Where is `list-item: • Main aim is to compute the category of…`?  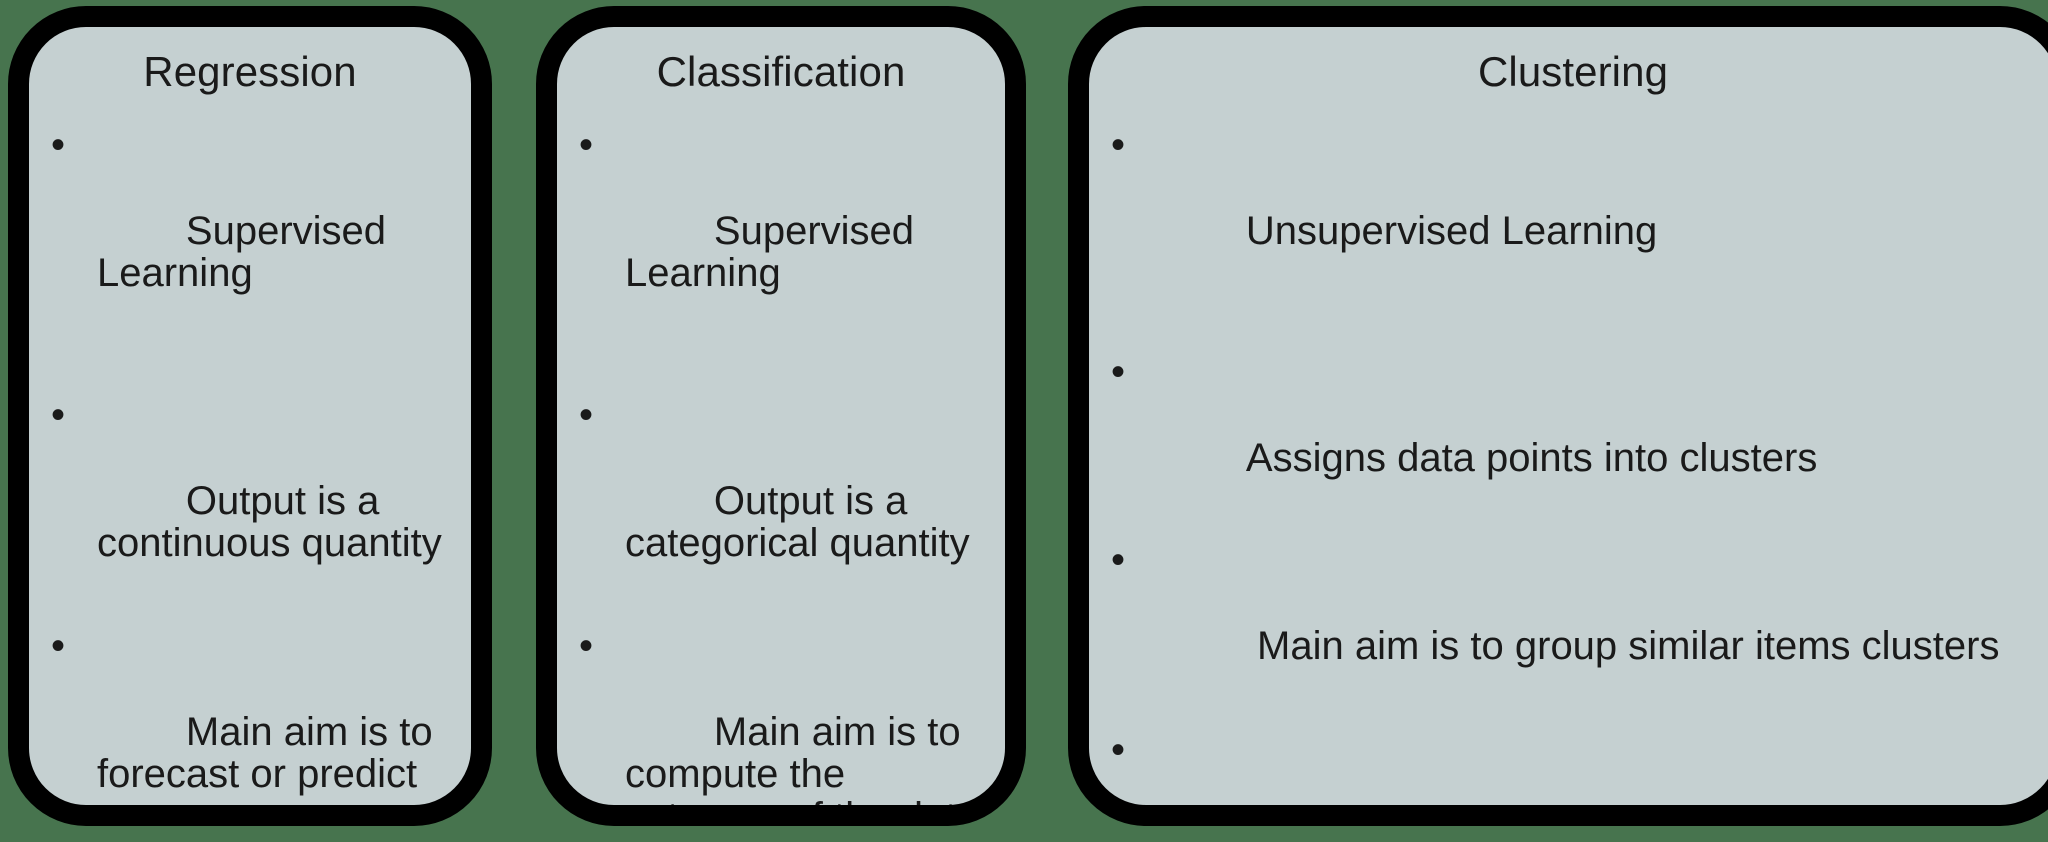
list-item: • Main aim is to compute the category of… is located at coordinates (792, 725).